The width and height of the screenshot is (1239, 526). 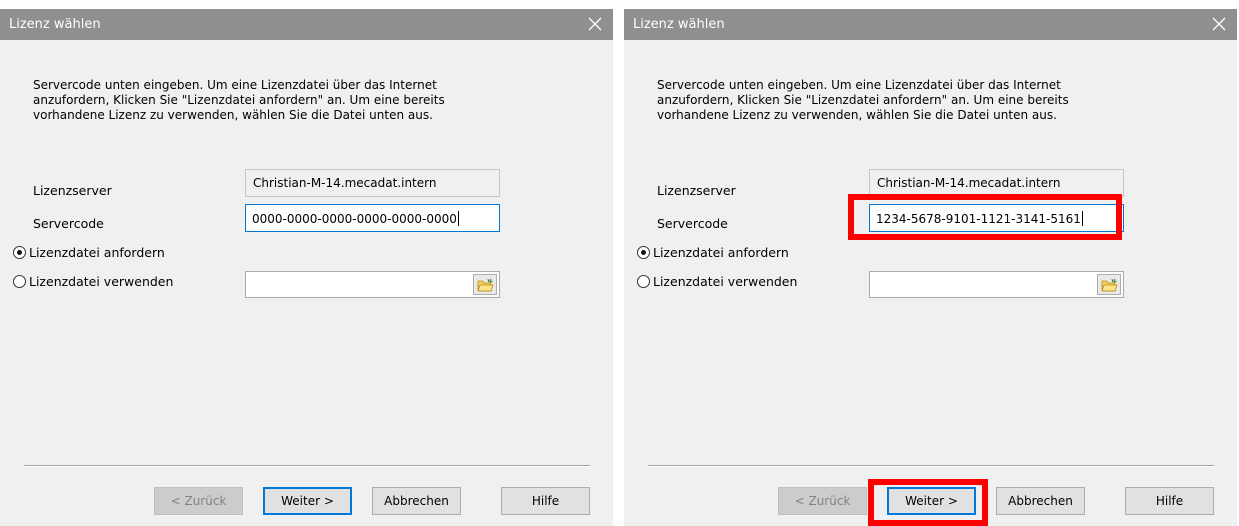 I want to click on server-code-input: 1234-5678-9101-1121-3141-5161, so click(x=996, y=218).